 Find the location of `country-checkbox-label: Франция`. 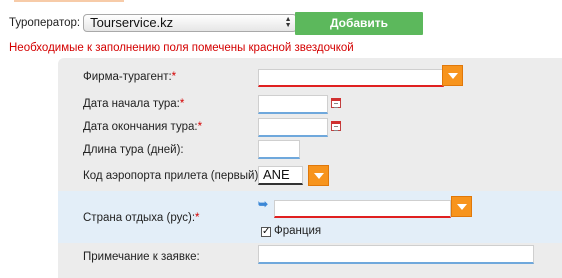

country-checkbox-label: Франция is located at coordinates (298, 231).